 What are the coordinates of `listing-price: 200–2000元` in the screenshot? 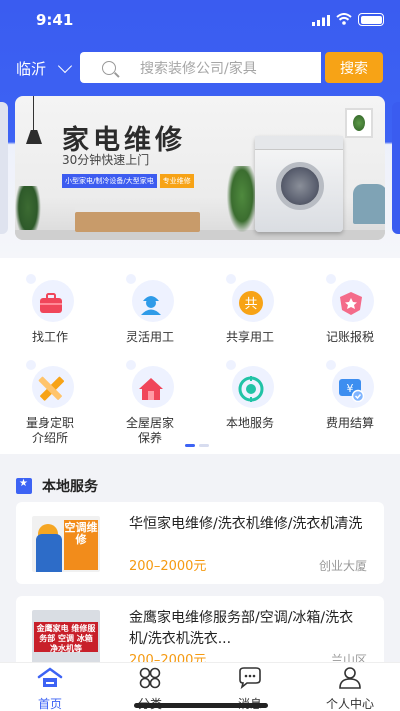 It's located at (168, 566).